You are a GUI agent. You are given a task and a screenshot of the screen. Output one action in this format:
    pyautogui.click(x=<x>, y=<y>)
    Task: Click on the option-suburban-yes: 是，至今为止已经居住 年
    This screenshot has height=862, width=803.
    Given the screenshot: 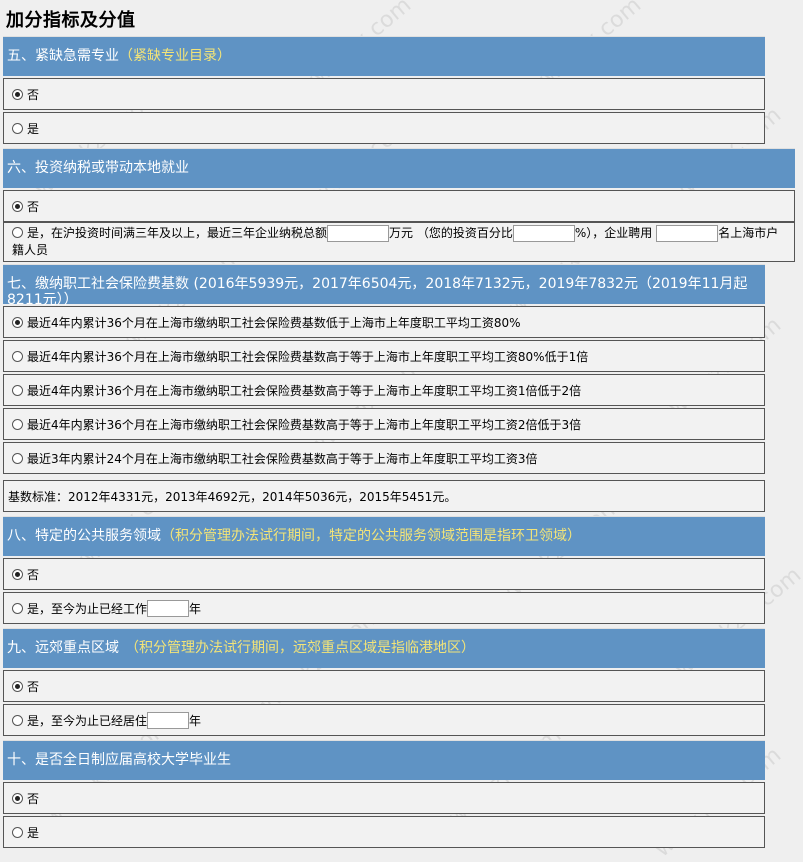 What is the action you would take?
    pyautogui.click(x=384, y=720)
    